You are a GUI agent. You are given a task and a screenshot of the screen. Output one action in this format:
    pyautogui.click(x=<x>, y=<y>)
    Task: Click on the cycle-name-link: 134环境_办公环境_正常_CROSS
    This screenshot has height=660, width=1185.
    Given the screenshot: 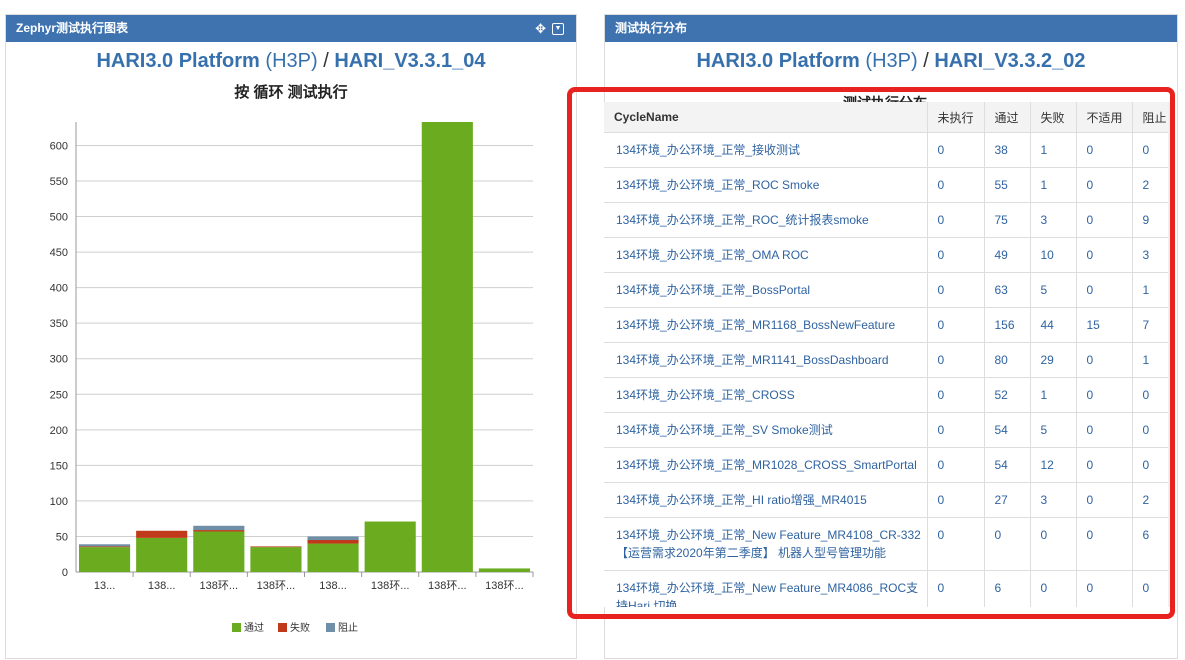 What is the action you would take?
    pyautogui.click(x=766, y=395)
    